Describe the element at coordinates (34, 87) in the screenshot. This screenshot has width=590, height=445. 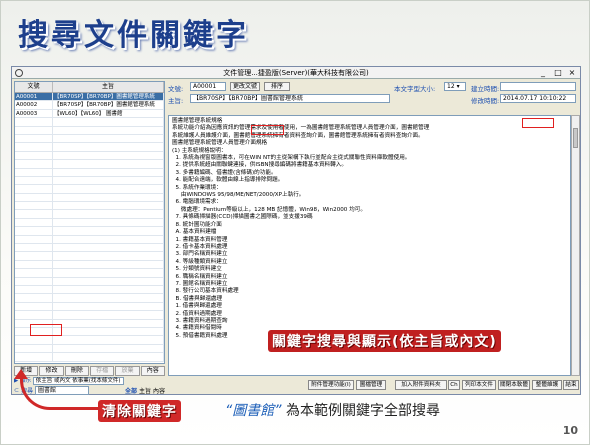
I see `grid-header-doc: 文號` at that location.